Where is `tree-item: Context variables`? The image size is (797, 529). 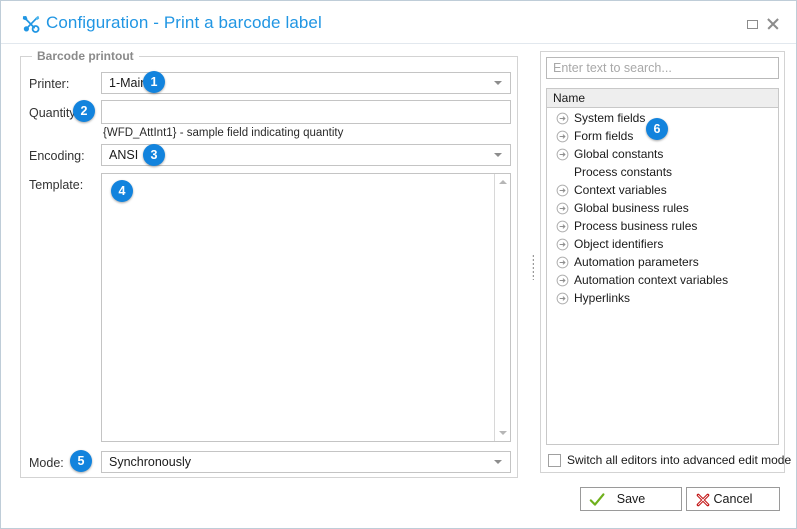
tree-item: Context variables is located at coordinates (662, 190).